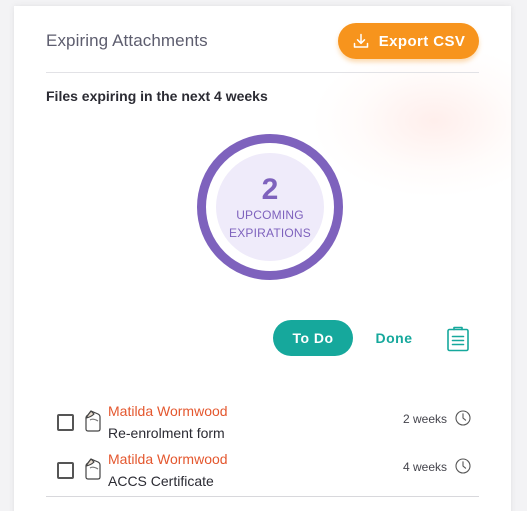 This screenshot has width=527, height=511. Describe the element at coordinates (458, 339) in the screenshot. I see `clipboard-list-icon` at that location.